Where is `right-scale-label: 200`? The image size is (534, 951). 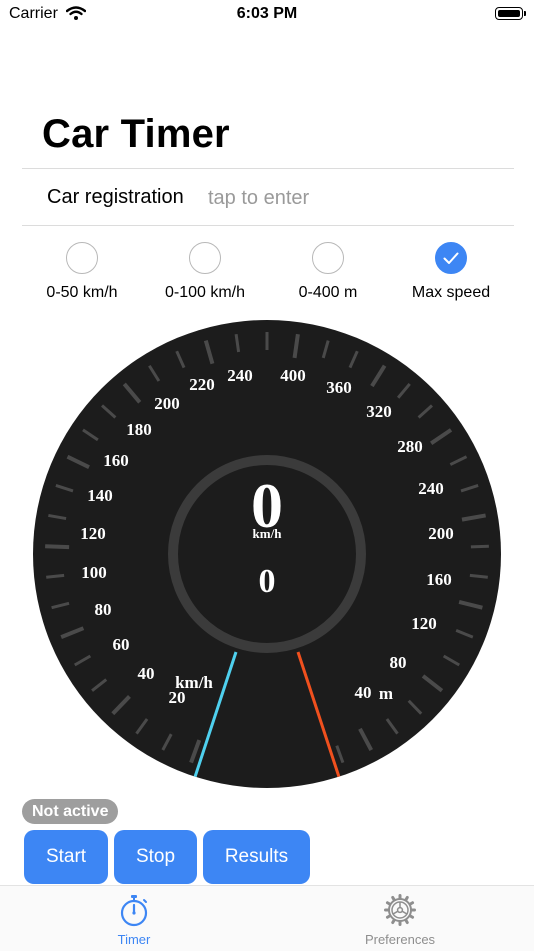 right-scale-label: 200 is located at coordinates (441, 533).